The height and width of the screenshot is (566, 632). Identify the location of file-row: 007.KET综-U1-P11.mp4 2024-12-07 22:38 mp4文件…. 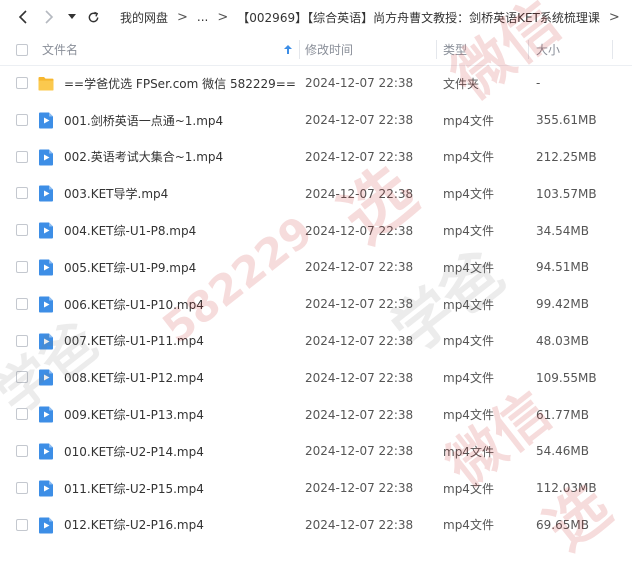
(316, 341).